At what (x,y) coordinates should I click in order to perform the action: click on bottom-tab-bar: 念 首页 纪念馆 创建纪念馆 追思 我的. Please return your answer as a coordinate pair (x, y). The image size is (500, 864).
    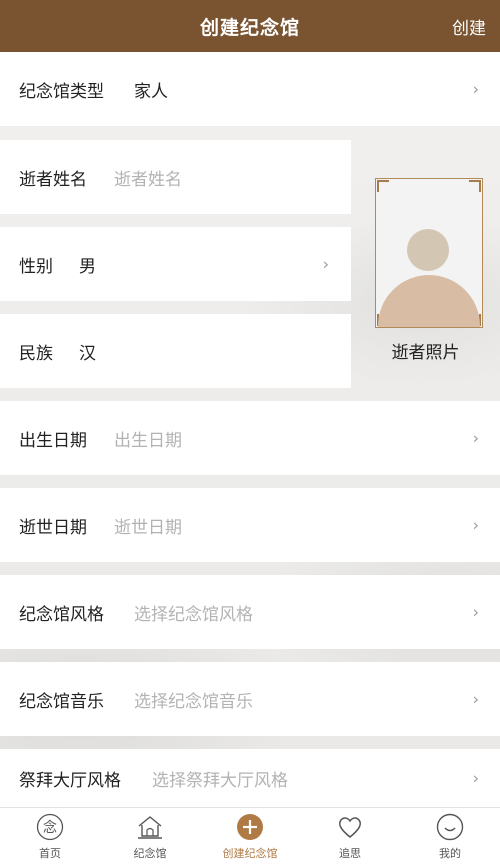
    Looking at the image, I should click on (250, 835).